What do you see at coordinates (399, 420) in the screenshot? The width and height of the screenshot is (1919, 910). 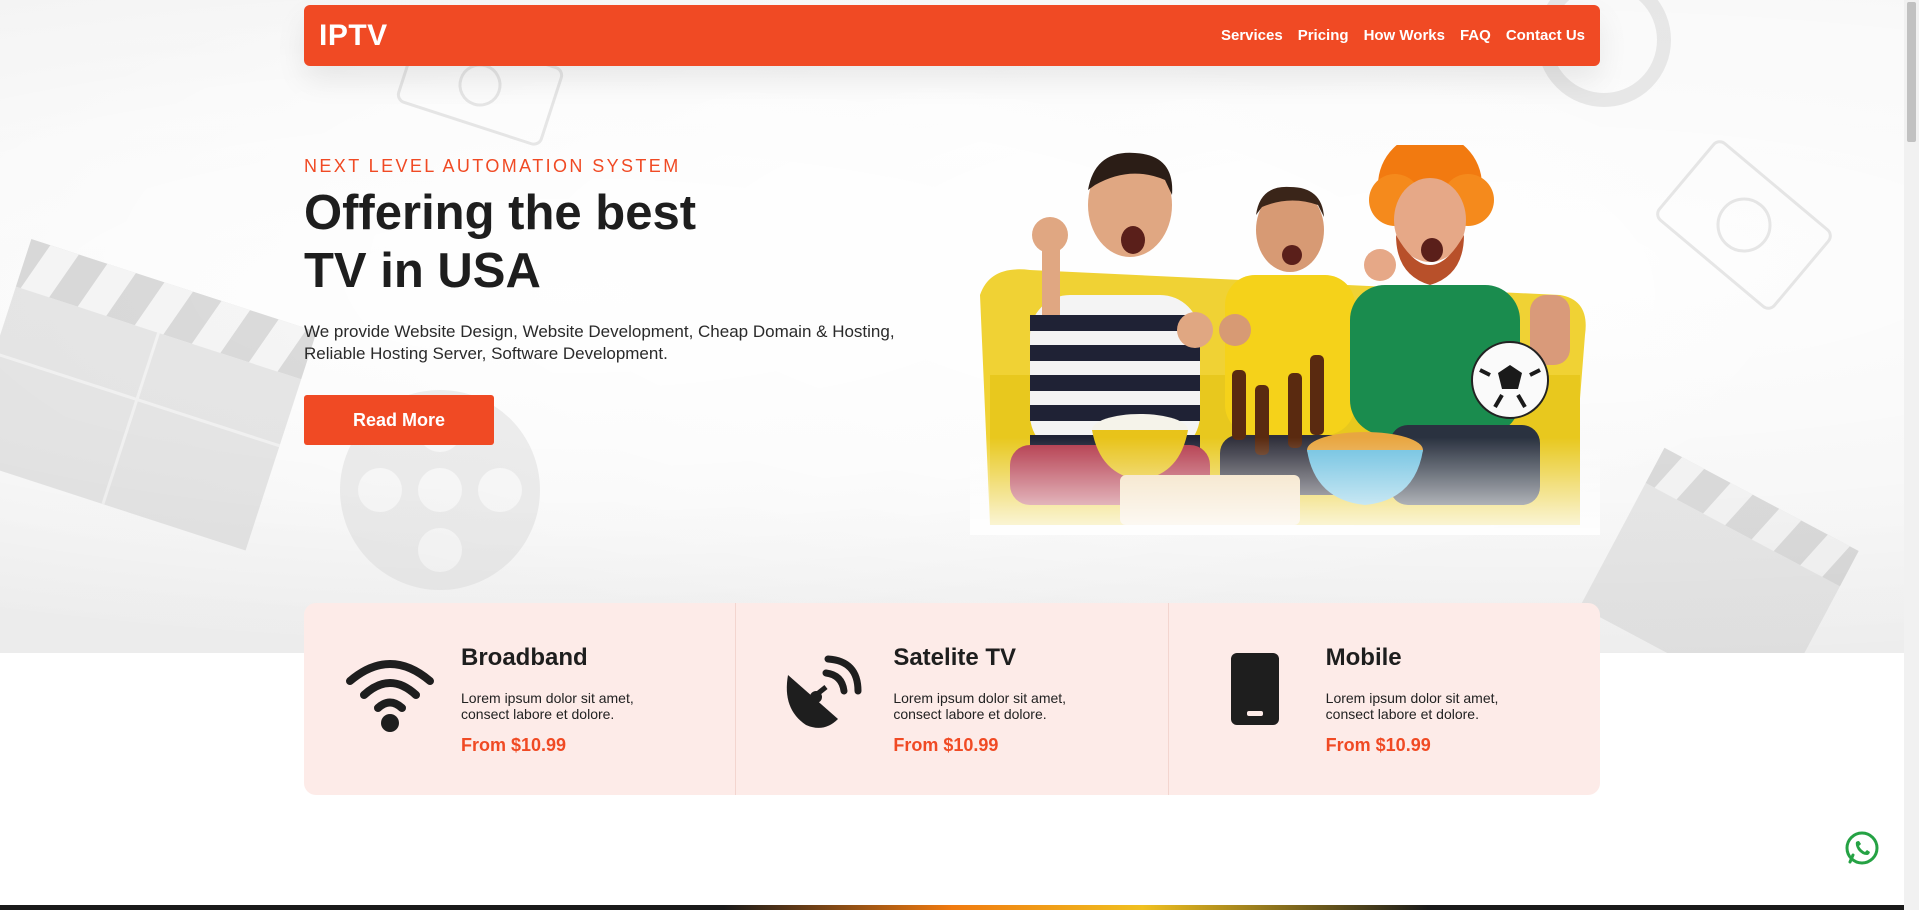 I see `read-more-button: Read More` at bounding box center [399, 420].